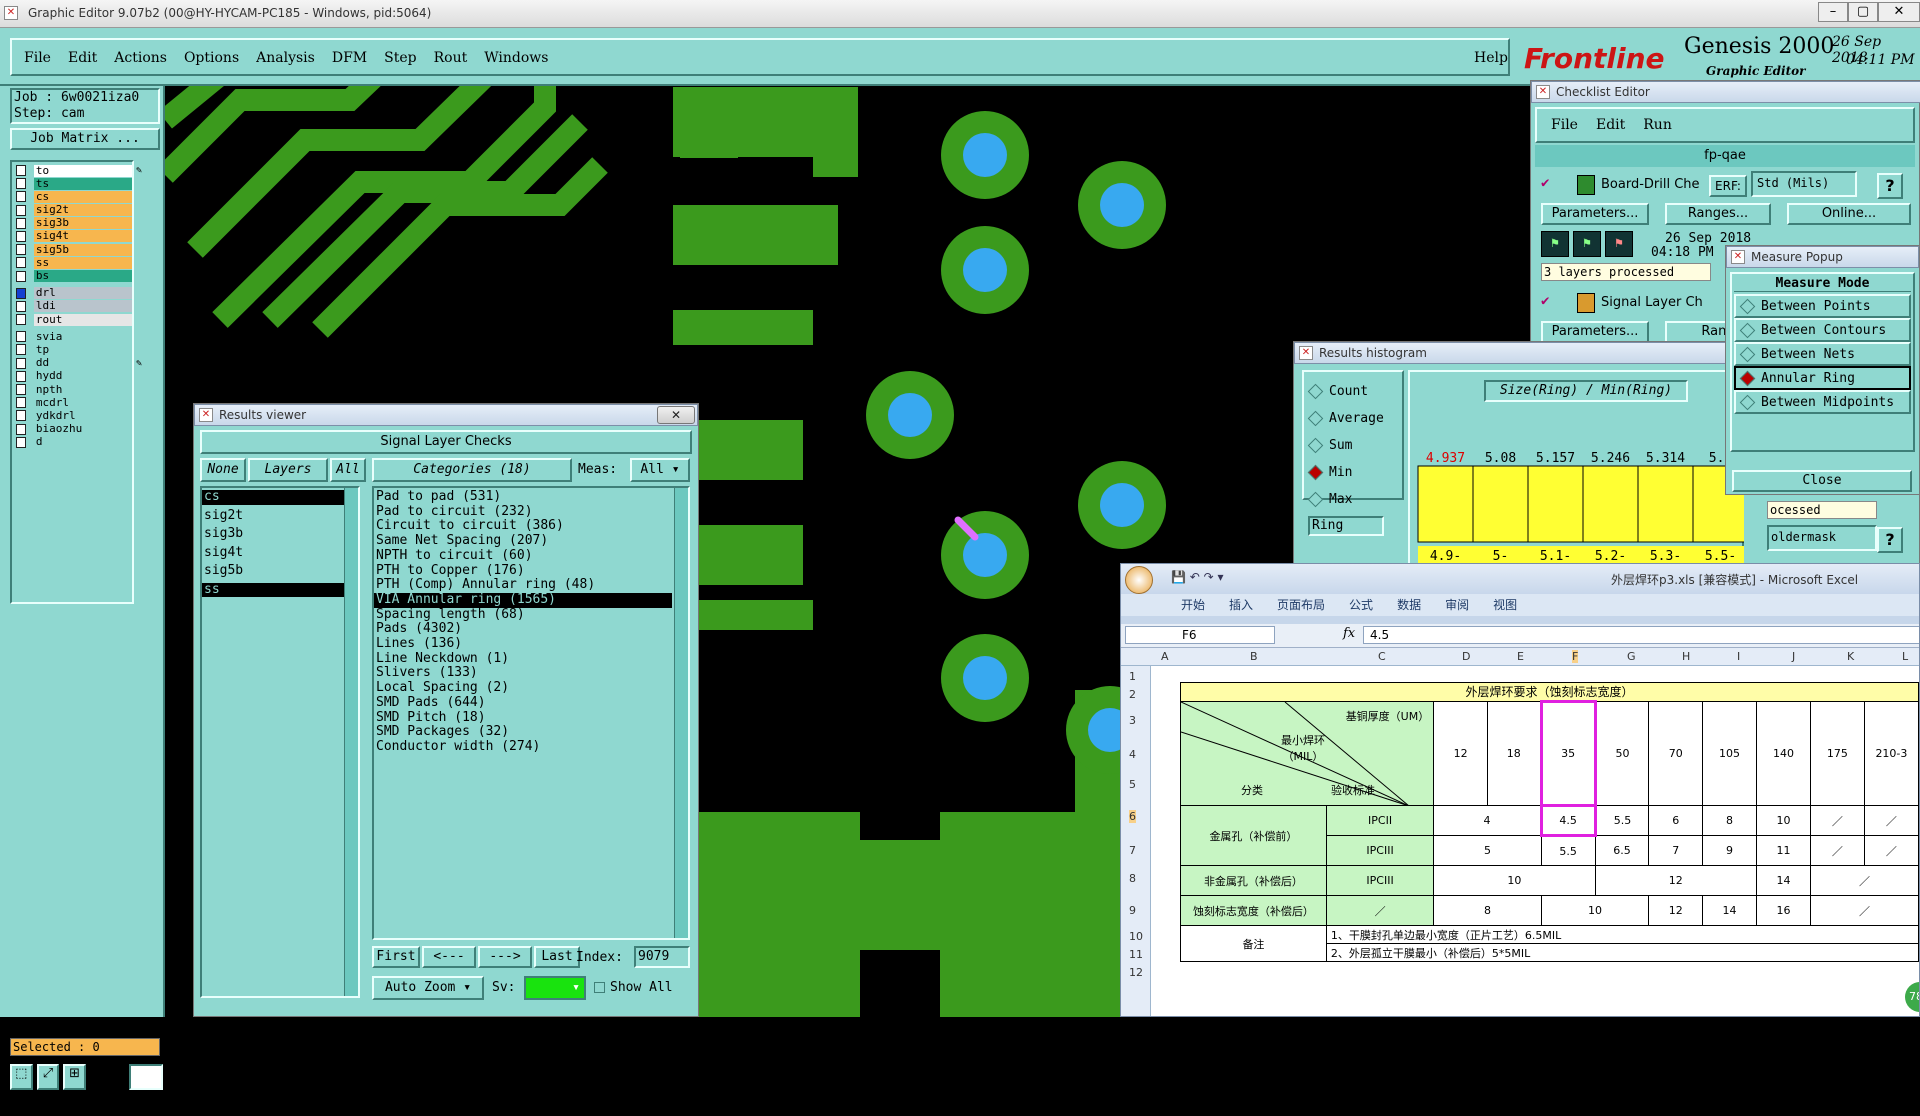  What do you see at coordinates (1361, 605) in the screenshot?
I see `ribbon-tab: 公式` at bounding box center [1361, 605].